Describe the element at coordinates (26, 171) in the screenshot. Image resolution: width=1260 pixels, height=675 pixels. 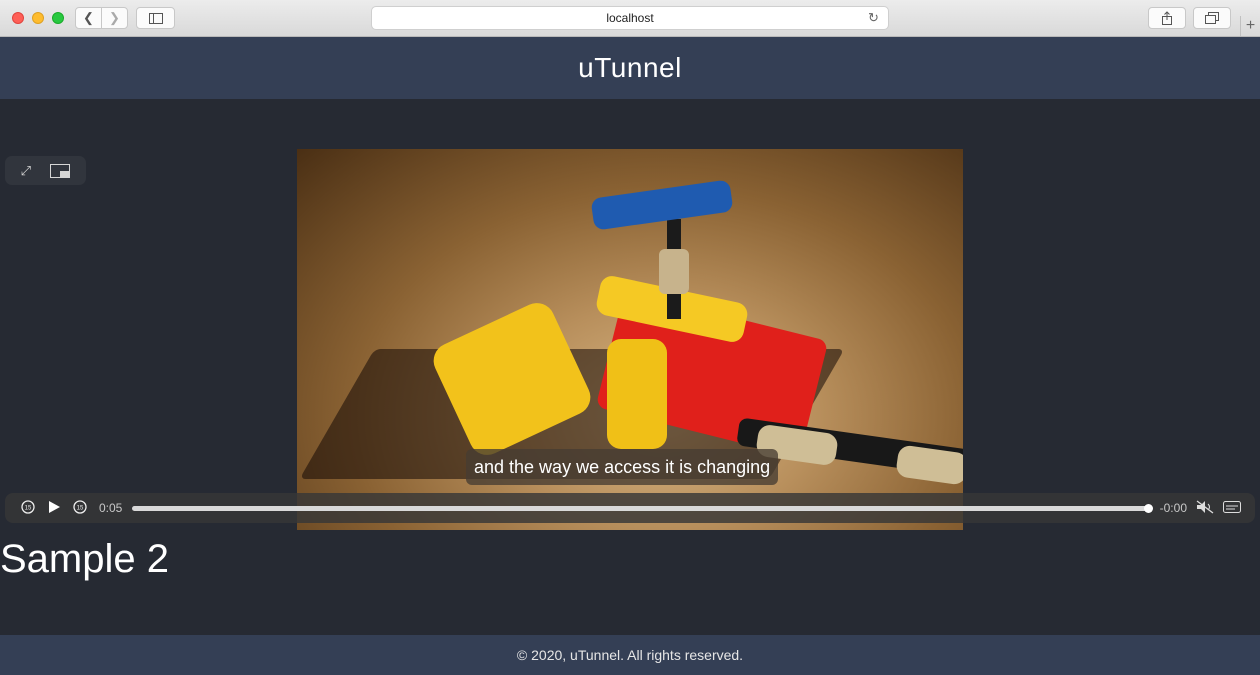
I see `fullscreen-icon: ⤢` at that location.